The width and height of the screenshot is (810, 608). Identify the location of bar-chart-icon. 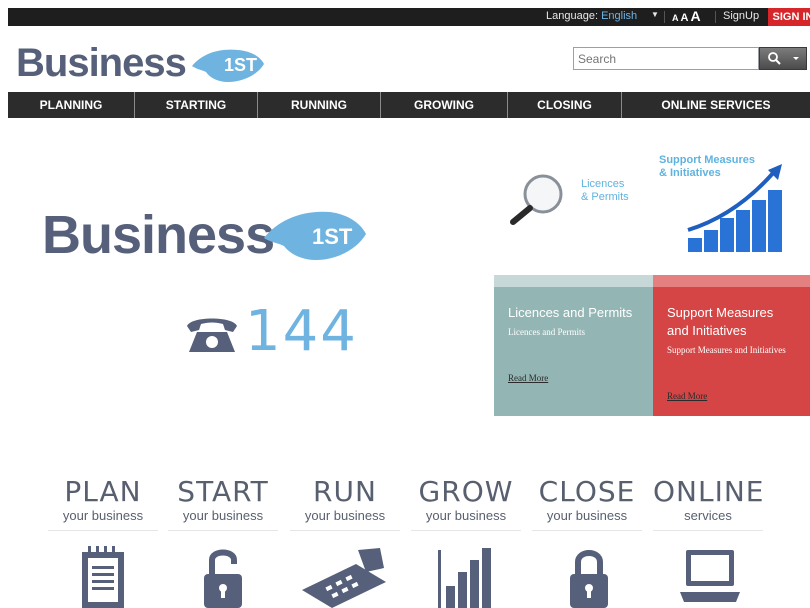
(465, 577).